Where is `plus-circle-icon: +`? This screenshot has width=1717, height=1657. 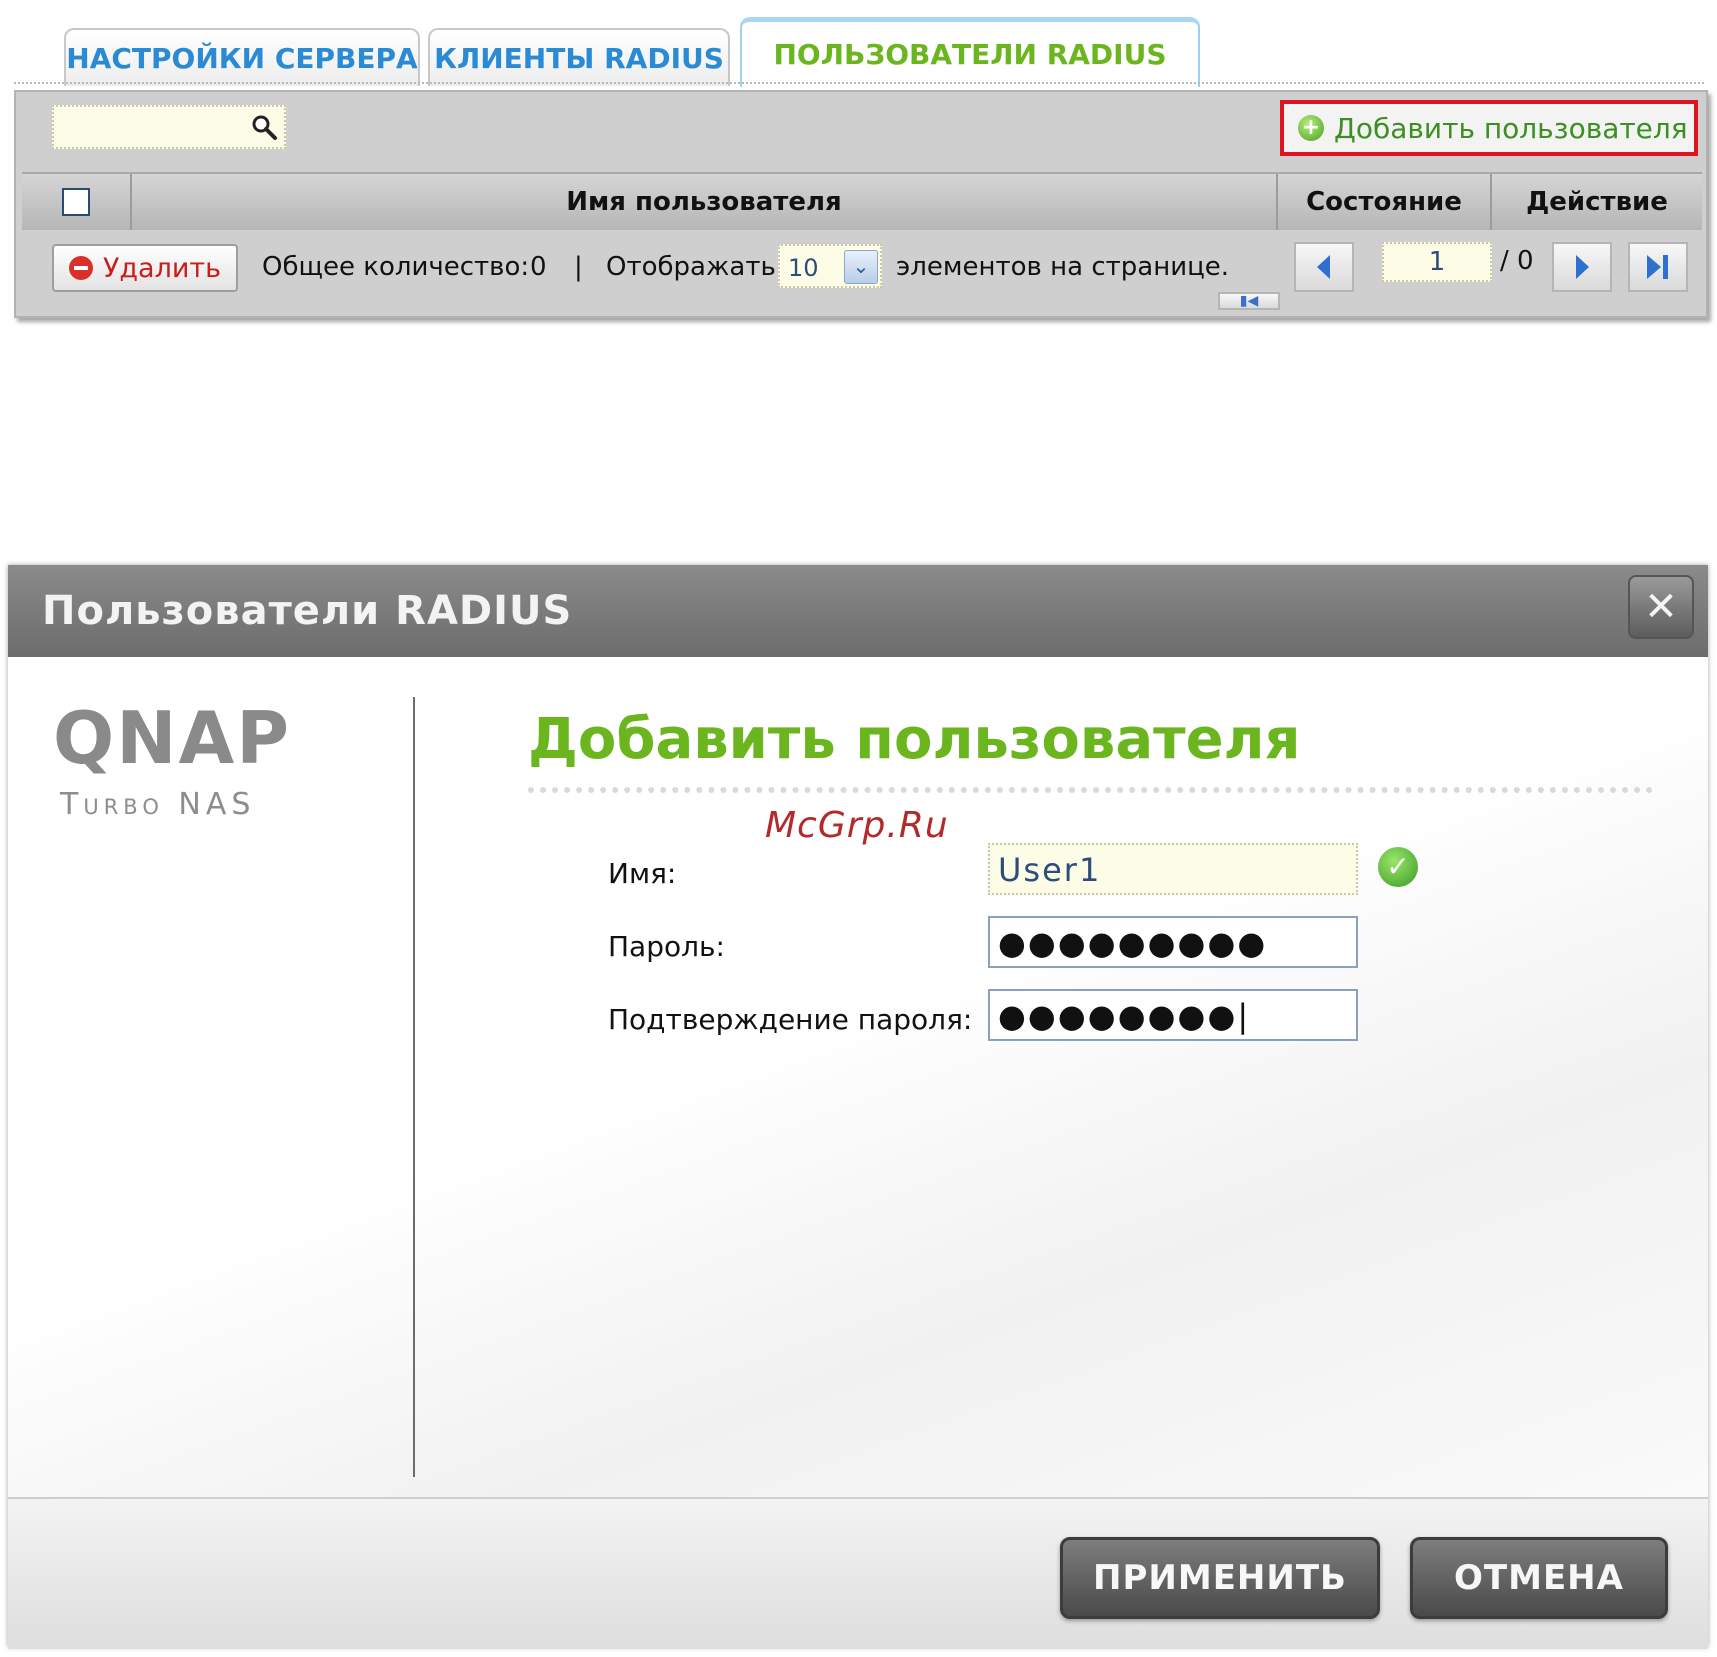
plus-circle-icon: + is located at coordinates (1311, 128).